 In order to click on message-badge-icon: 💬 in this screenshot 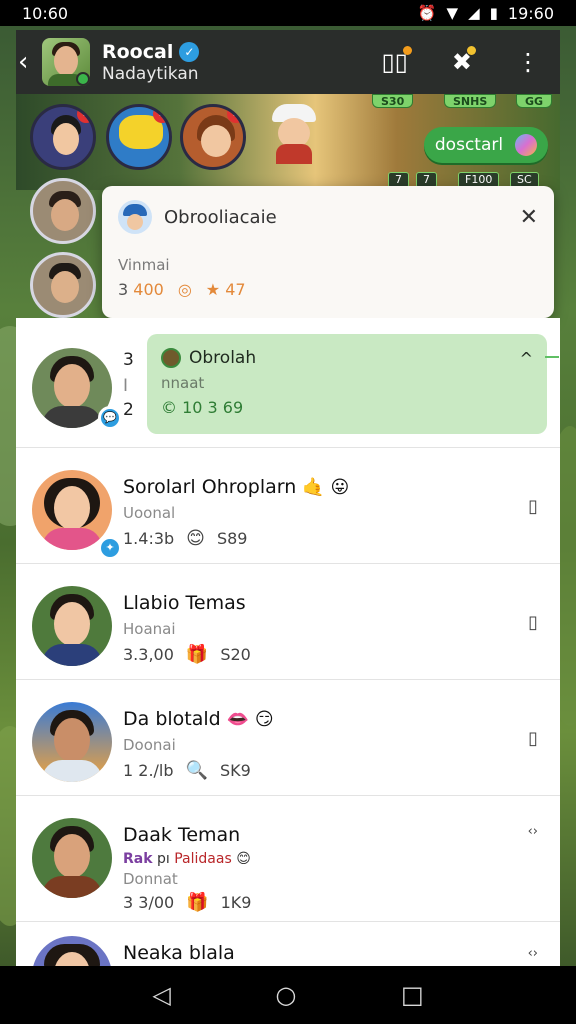, I will do `click(110, 418)`.